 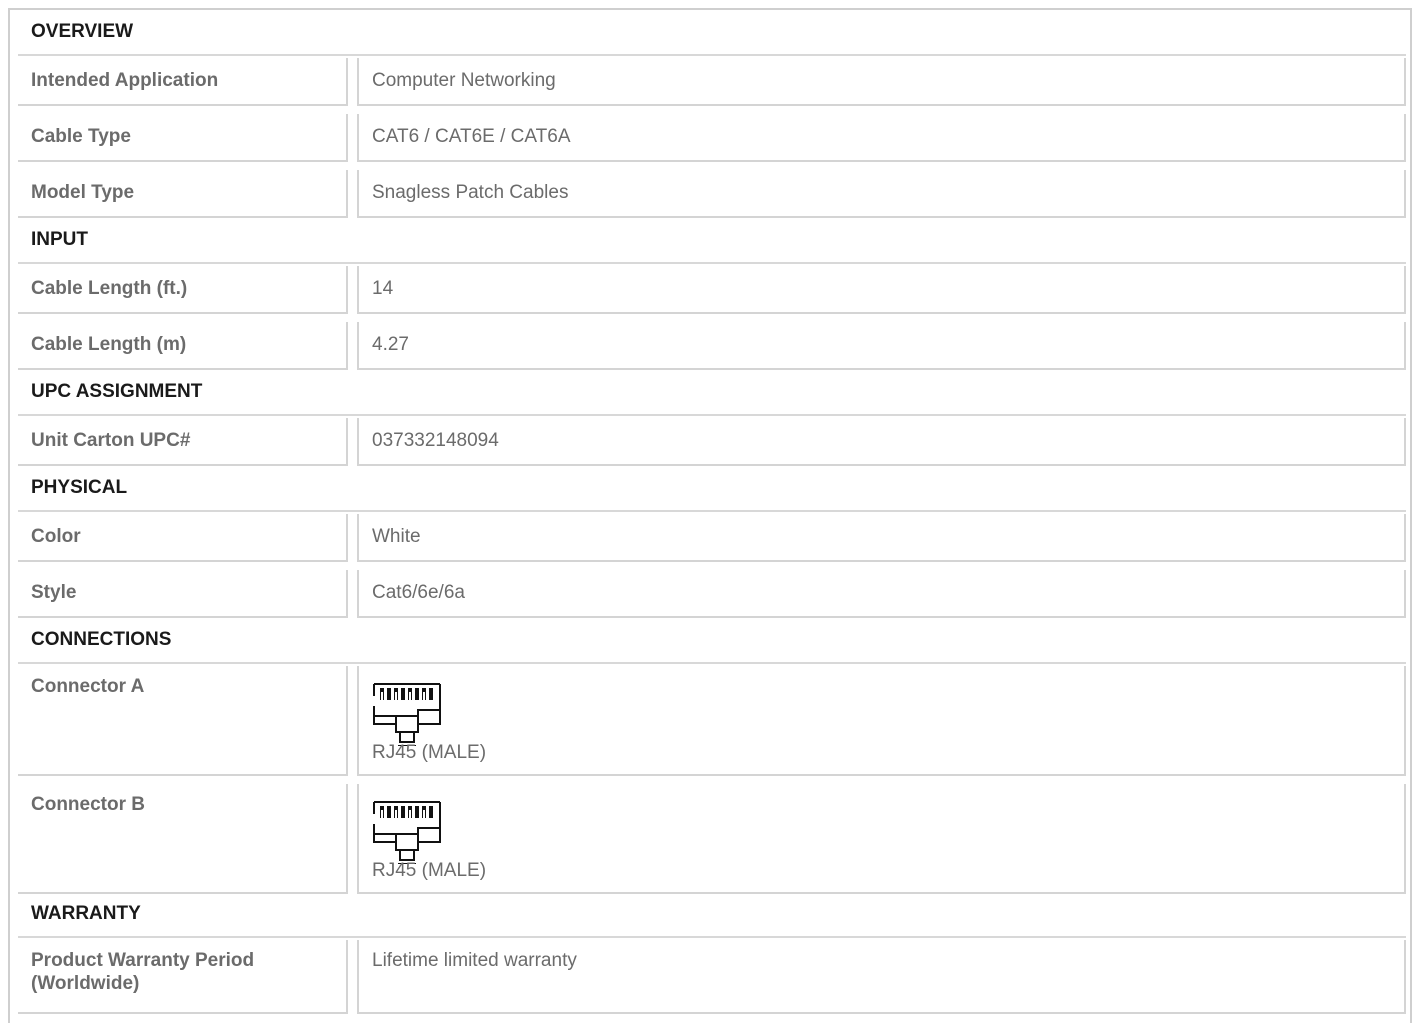 I want to click on section-header-upc-assignment: UPC ASSIGNMENT, so click(x=712, y=393).